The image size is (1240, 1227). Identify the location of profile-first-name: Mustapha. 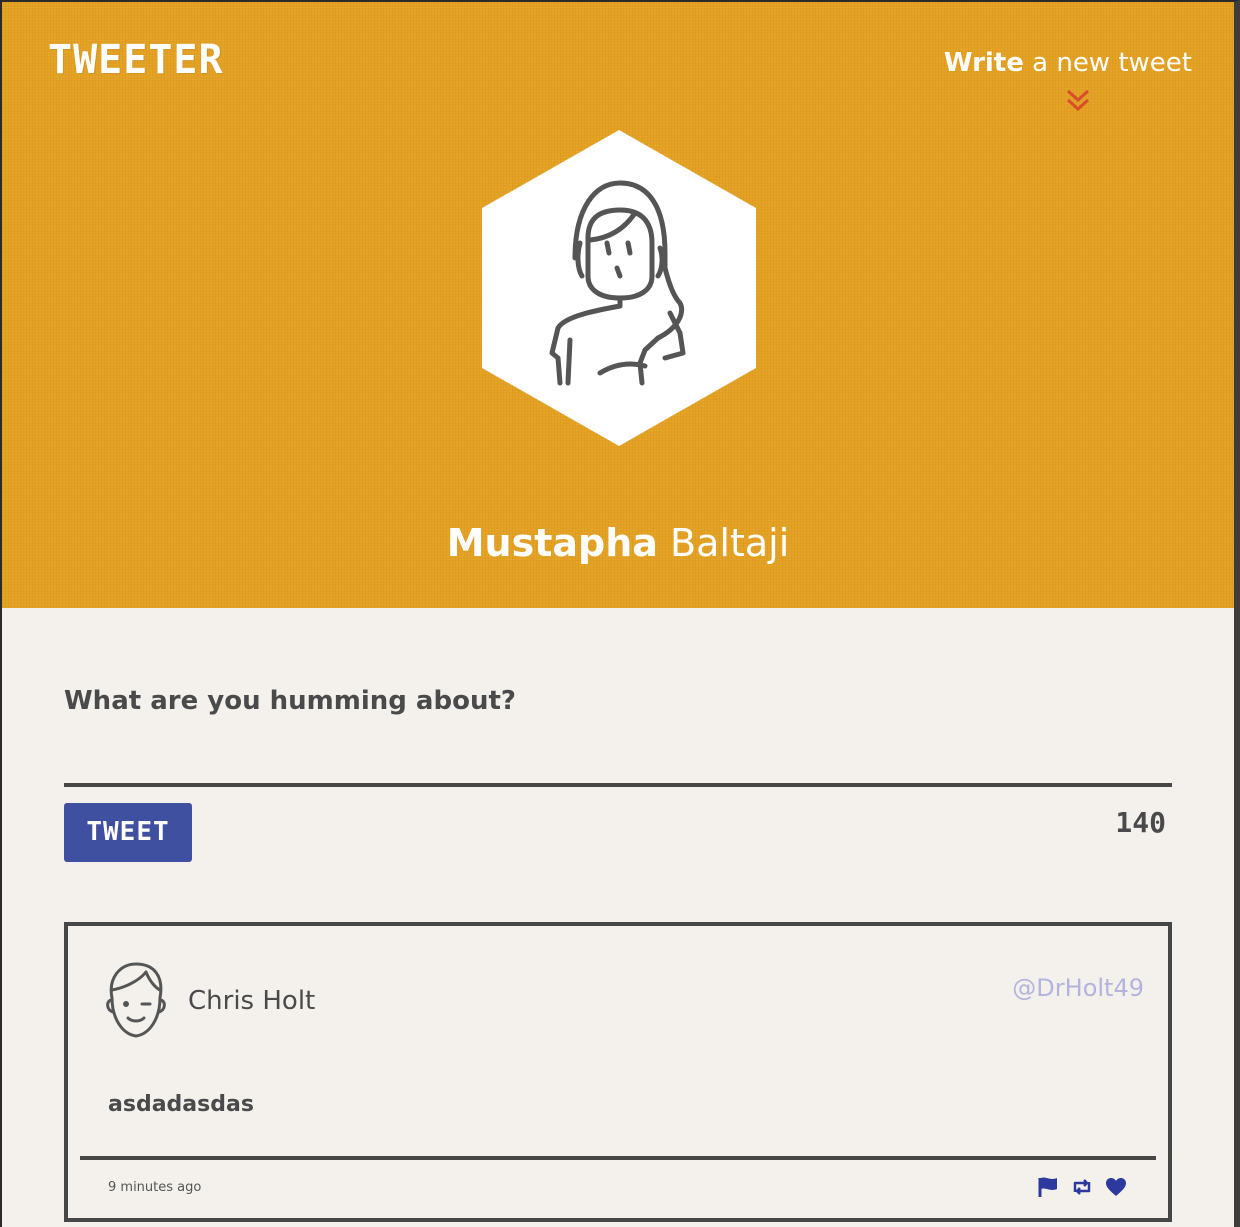
(552, 543).